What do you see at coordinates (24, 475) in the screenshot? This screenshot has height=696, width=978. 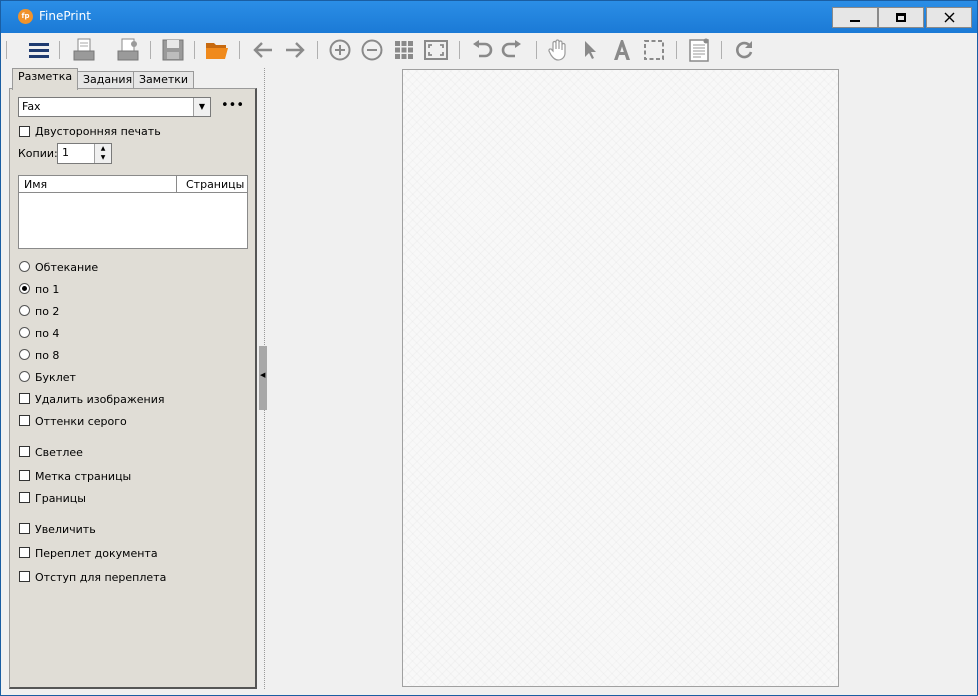 I see `page-label-checkbox` at bounding box center [24, 475].